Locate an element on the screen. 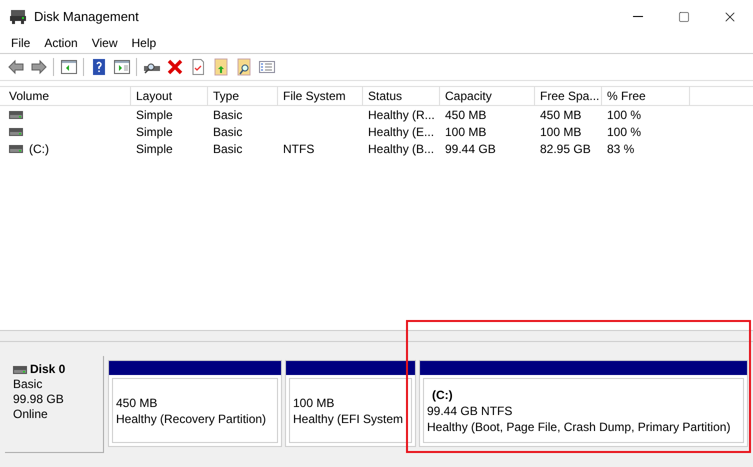 This screenshot has width=753, height=467. partition-size: 100 MB is located at coordinates (314, 402).